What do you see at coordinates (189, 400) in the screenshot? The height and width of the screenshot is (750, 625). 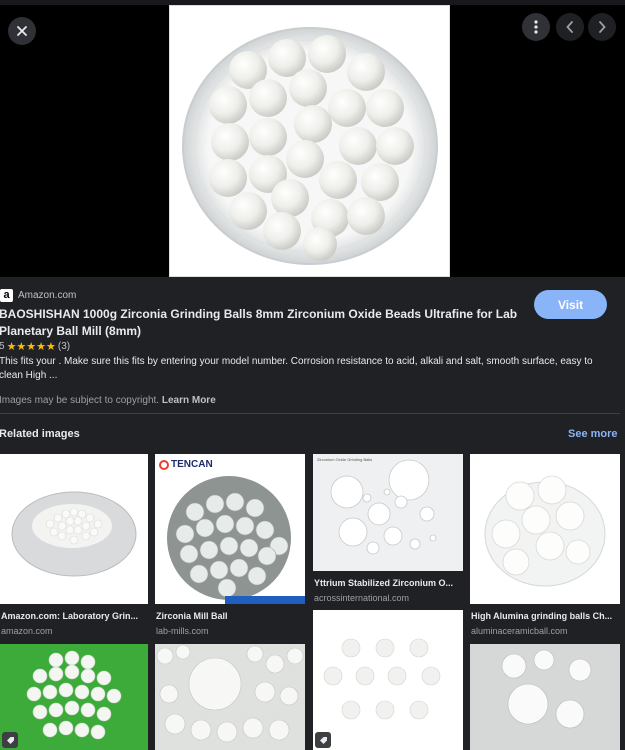 I see `learn-more-link: Learn More` at bounding box center [189, 400].